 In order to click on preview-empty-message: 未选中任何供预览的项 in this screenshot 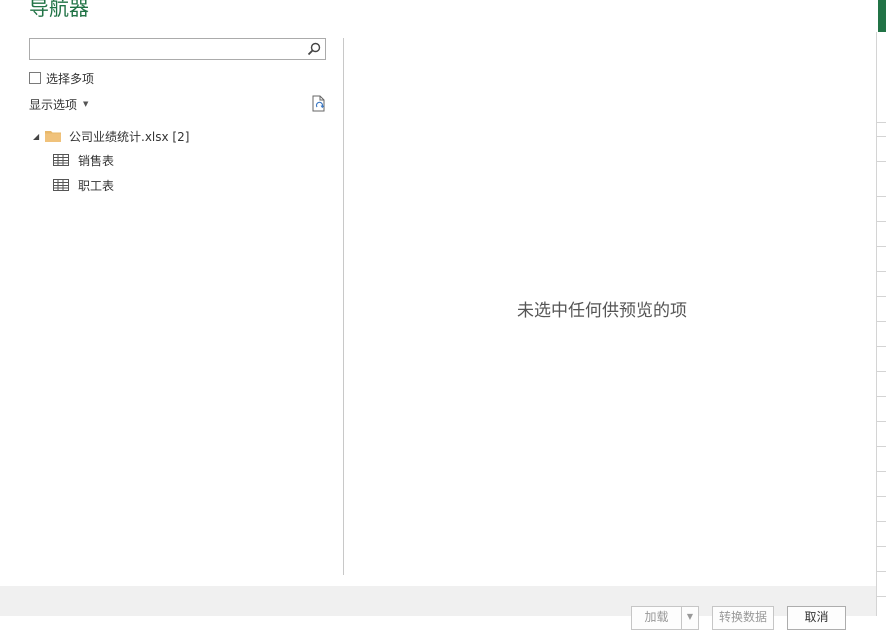, I will do `click(602, 311)`.